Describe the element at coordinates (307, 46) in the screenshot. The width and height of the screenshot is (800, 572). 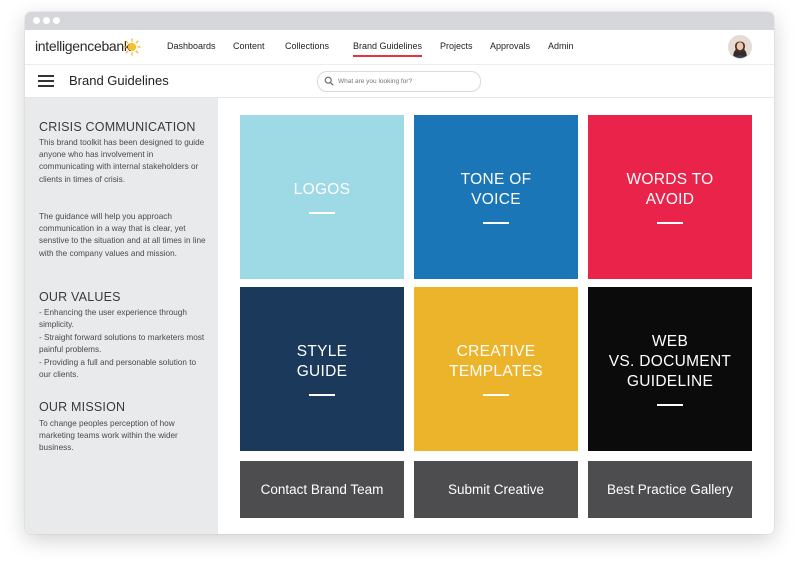
I see `nav-collections: Collections` at that location.